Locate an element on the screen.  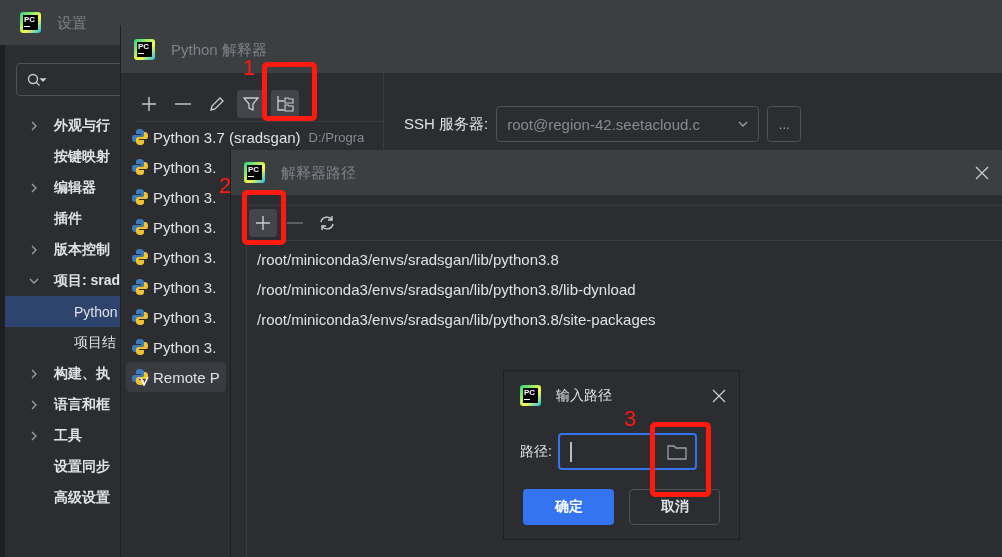
ssh-server-label: SSH 服务器: is located at coordinates (446, 124).